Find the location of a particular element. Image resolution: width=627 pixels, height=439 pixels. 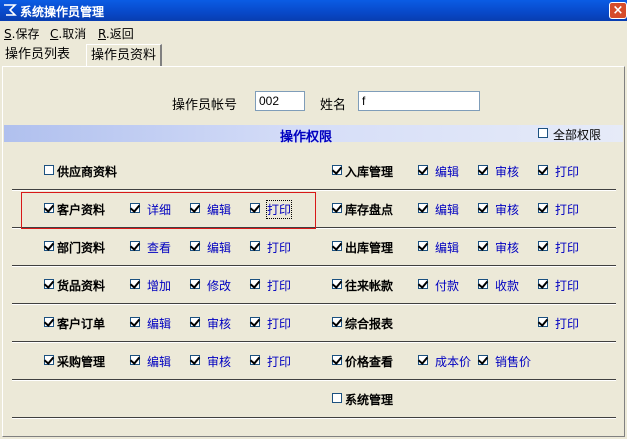

app-icon is located at coordinates (10, 10).